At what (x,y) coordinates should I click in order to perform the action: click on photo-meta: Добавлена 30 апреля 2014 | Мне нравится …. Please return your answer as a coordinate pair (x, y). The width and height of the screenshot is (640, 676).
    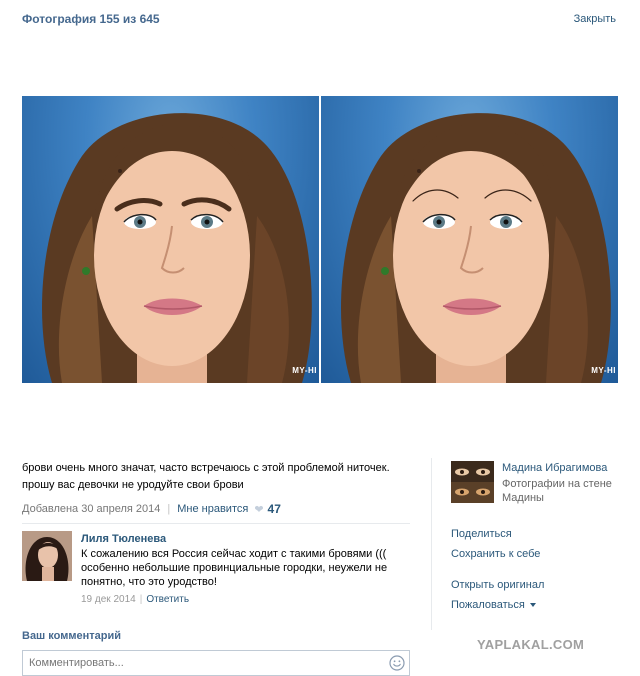
    Looking at the image, I should click on (151, 509).